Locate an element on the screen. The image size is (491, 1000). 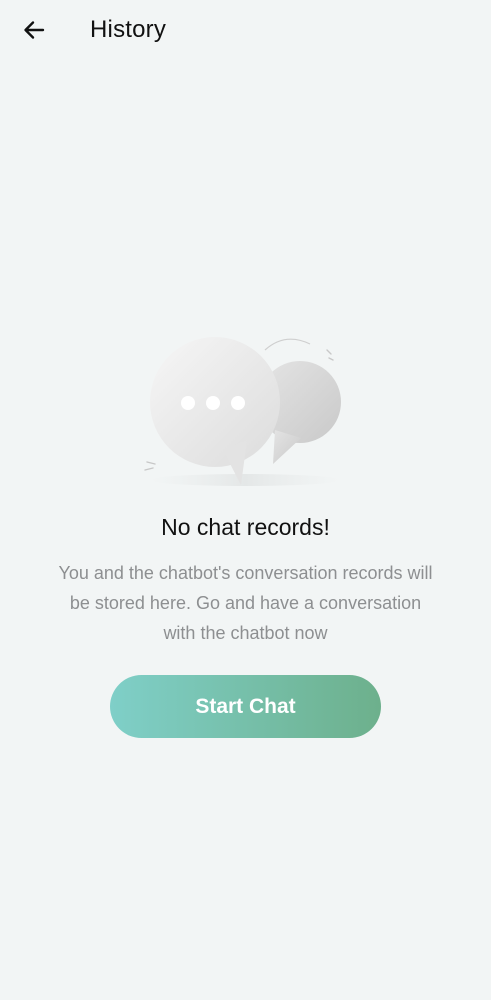
page-title: History is located at coordinates (128, 29).